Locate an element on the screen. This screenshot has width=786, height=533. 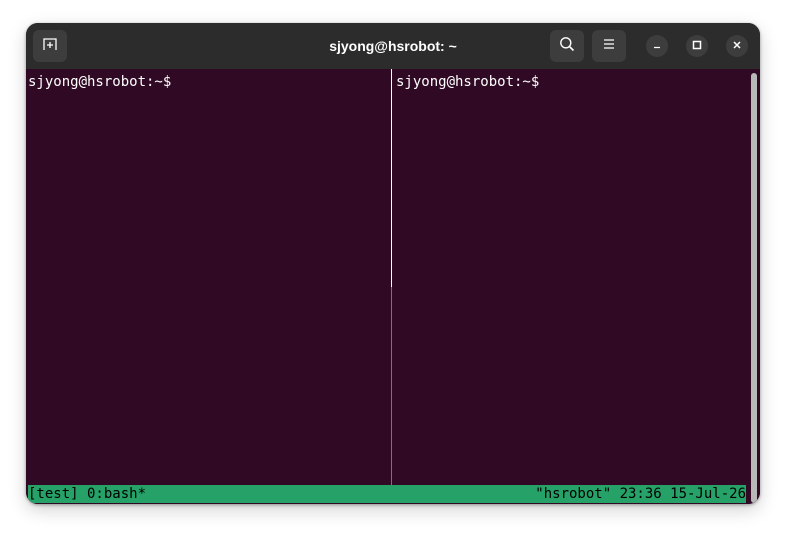
close-button is located at coordinates (737, 46).